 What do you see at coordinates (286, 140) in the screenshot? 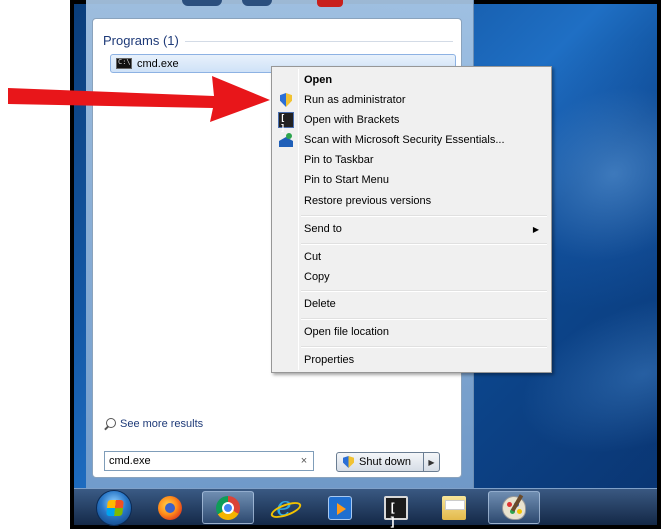
I see `security-essentials-icon` at bounding box center [286, 140].